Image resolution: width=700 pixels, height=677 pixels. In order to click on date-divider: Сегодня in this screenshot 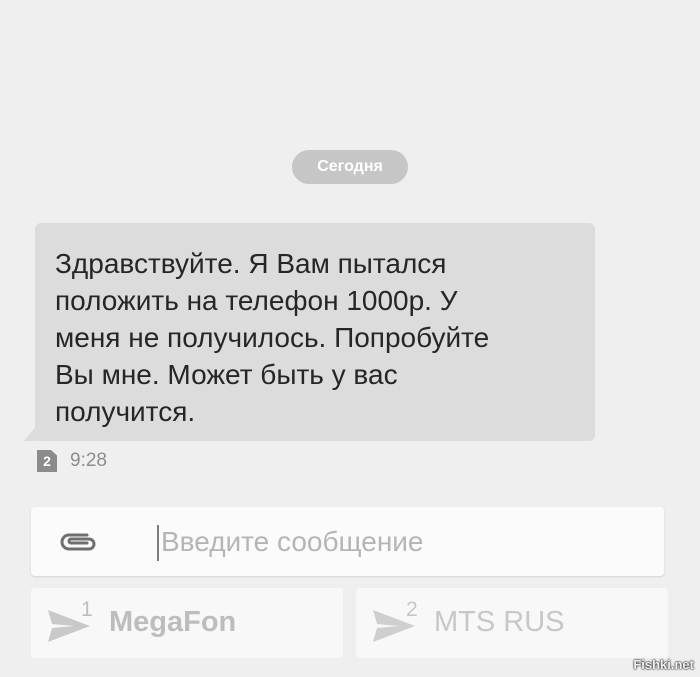, I will do `click(350, 167)`.